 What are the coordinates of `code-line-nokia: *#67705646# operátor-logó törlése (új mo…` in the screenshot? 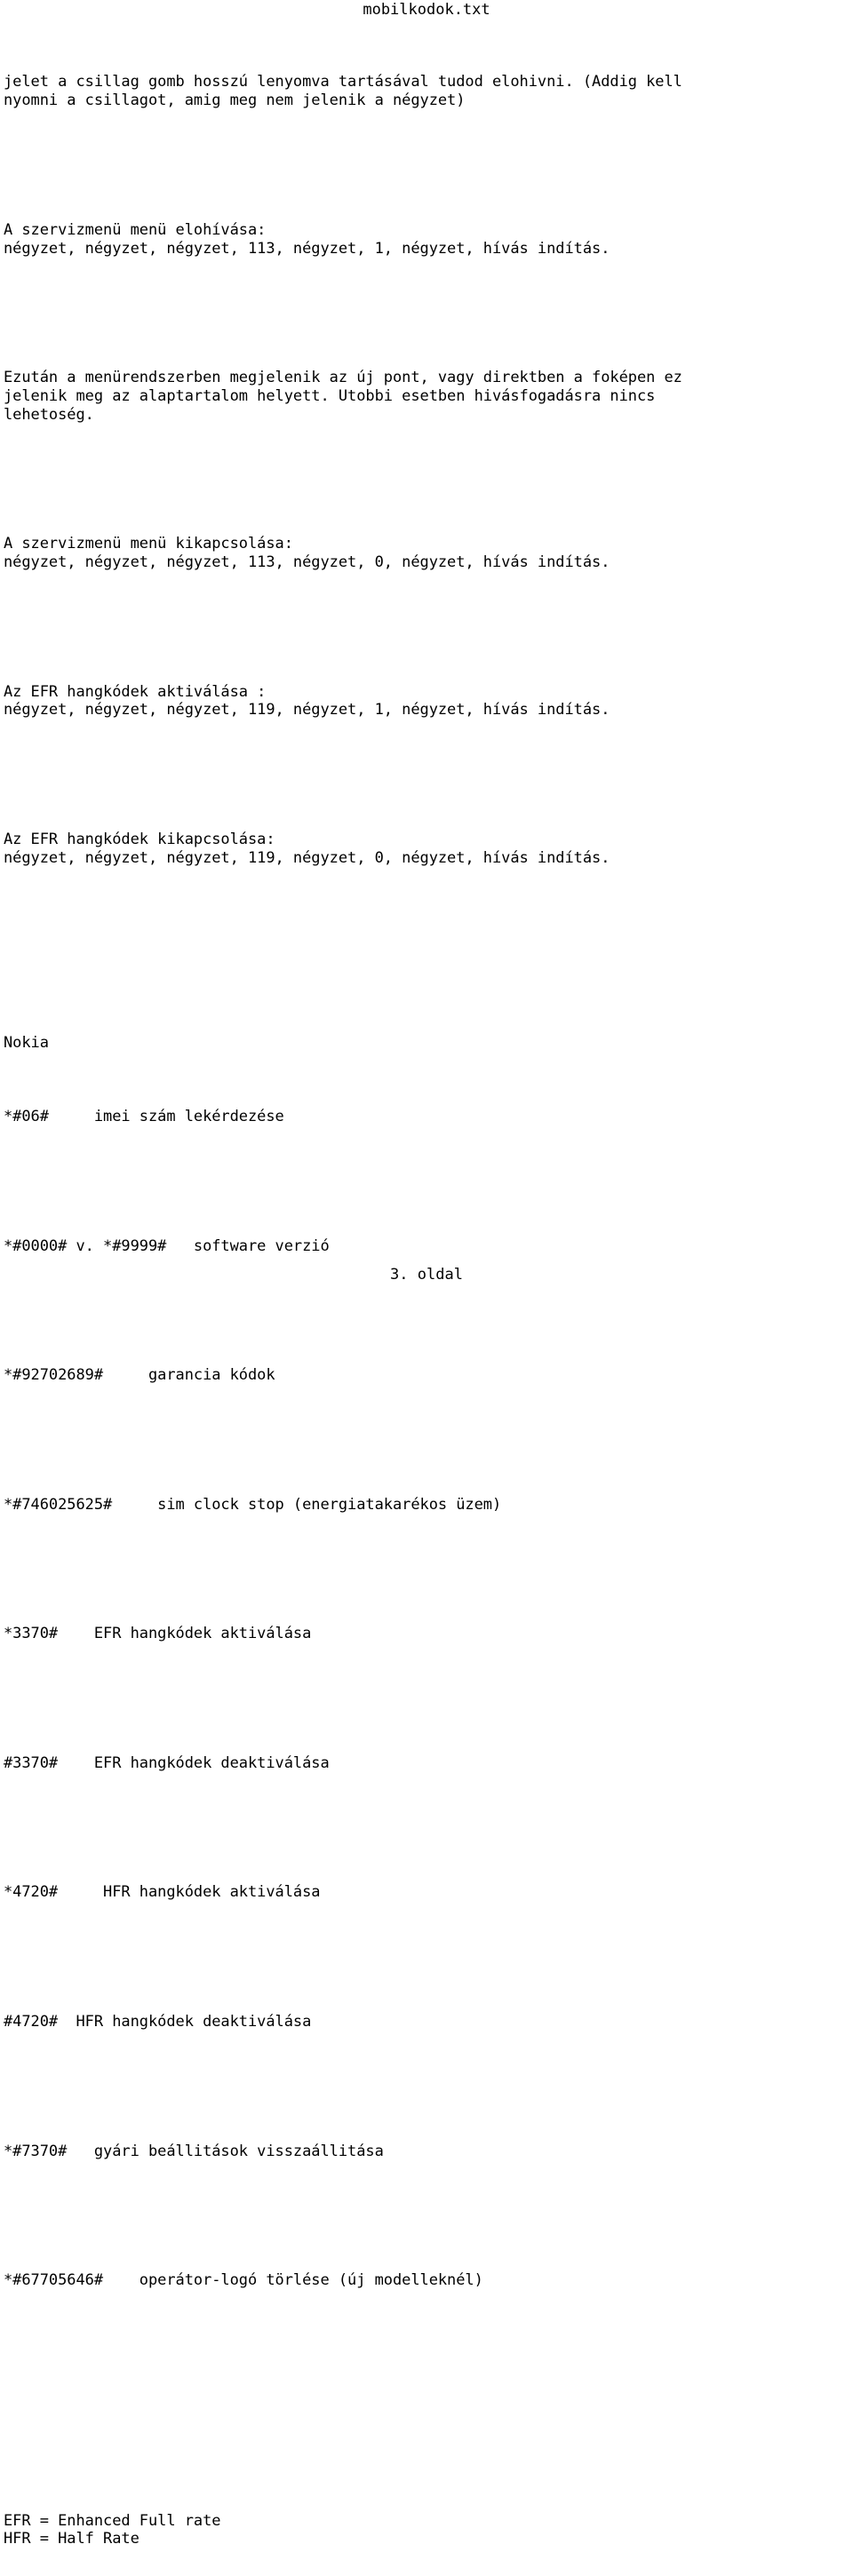 It's located at (244, 2280).